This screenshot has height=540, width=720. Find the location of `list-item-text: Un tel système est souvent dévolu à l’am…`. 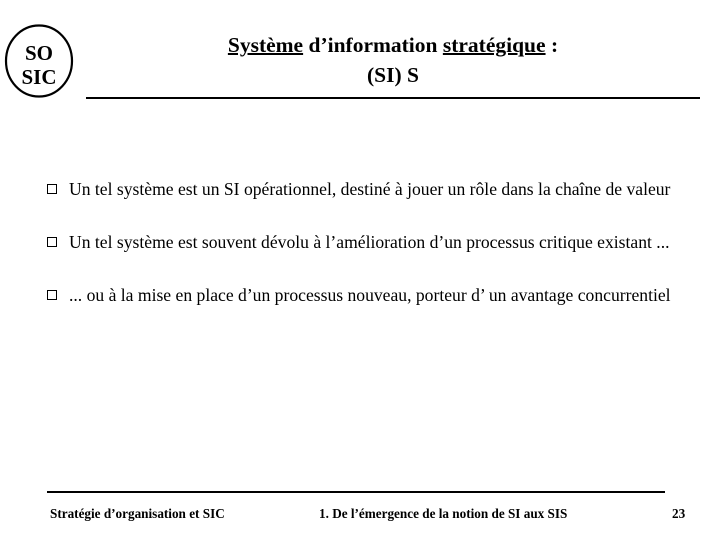

list-item-text: Un tel système est souvent dévolu à l’am… is located at coordinates (369, 242).